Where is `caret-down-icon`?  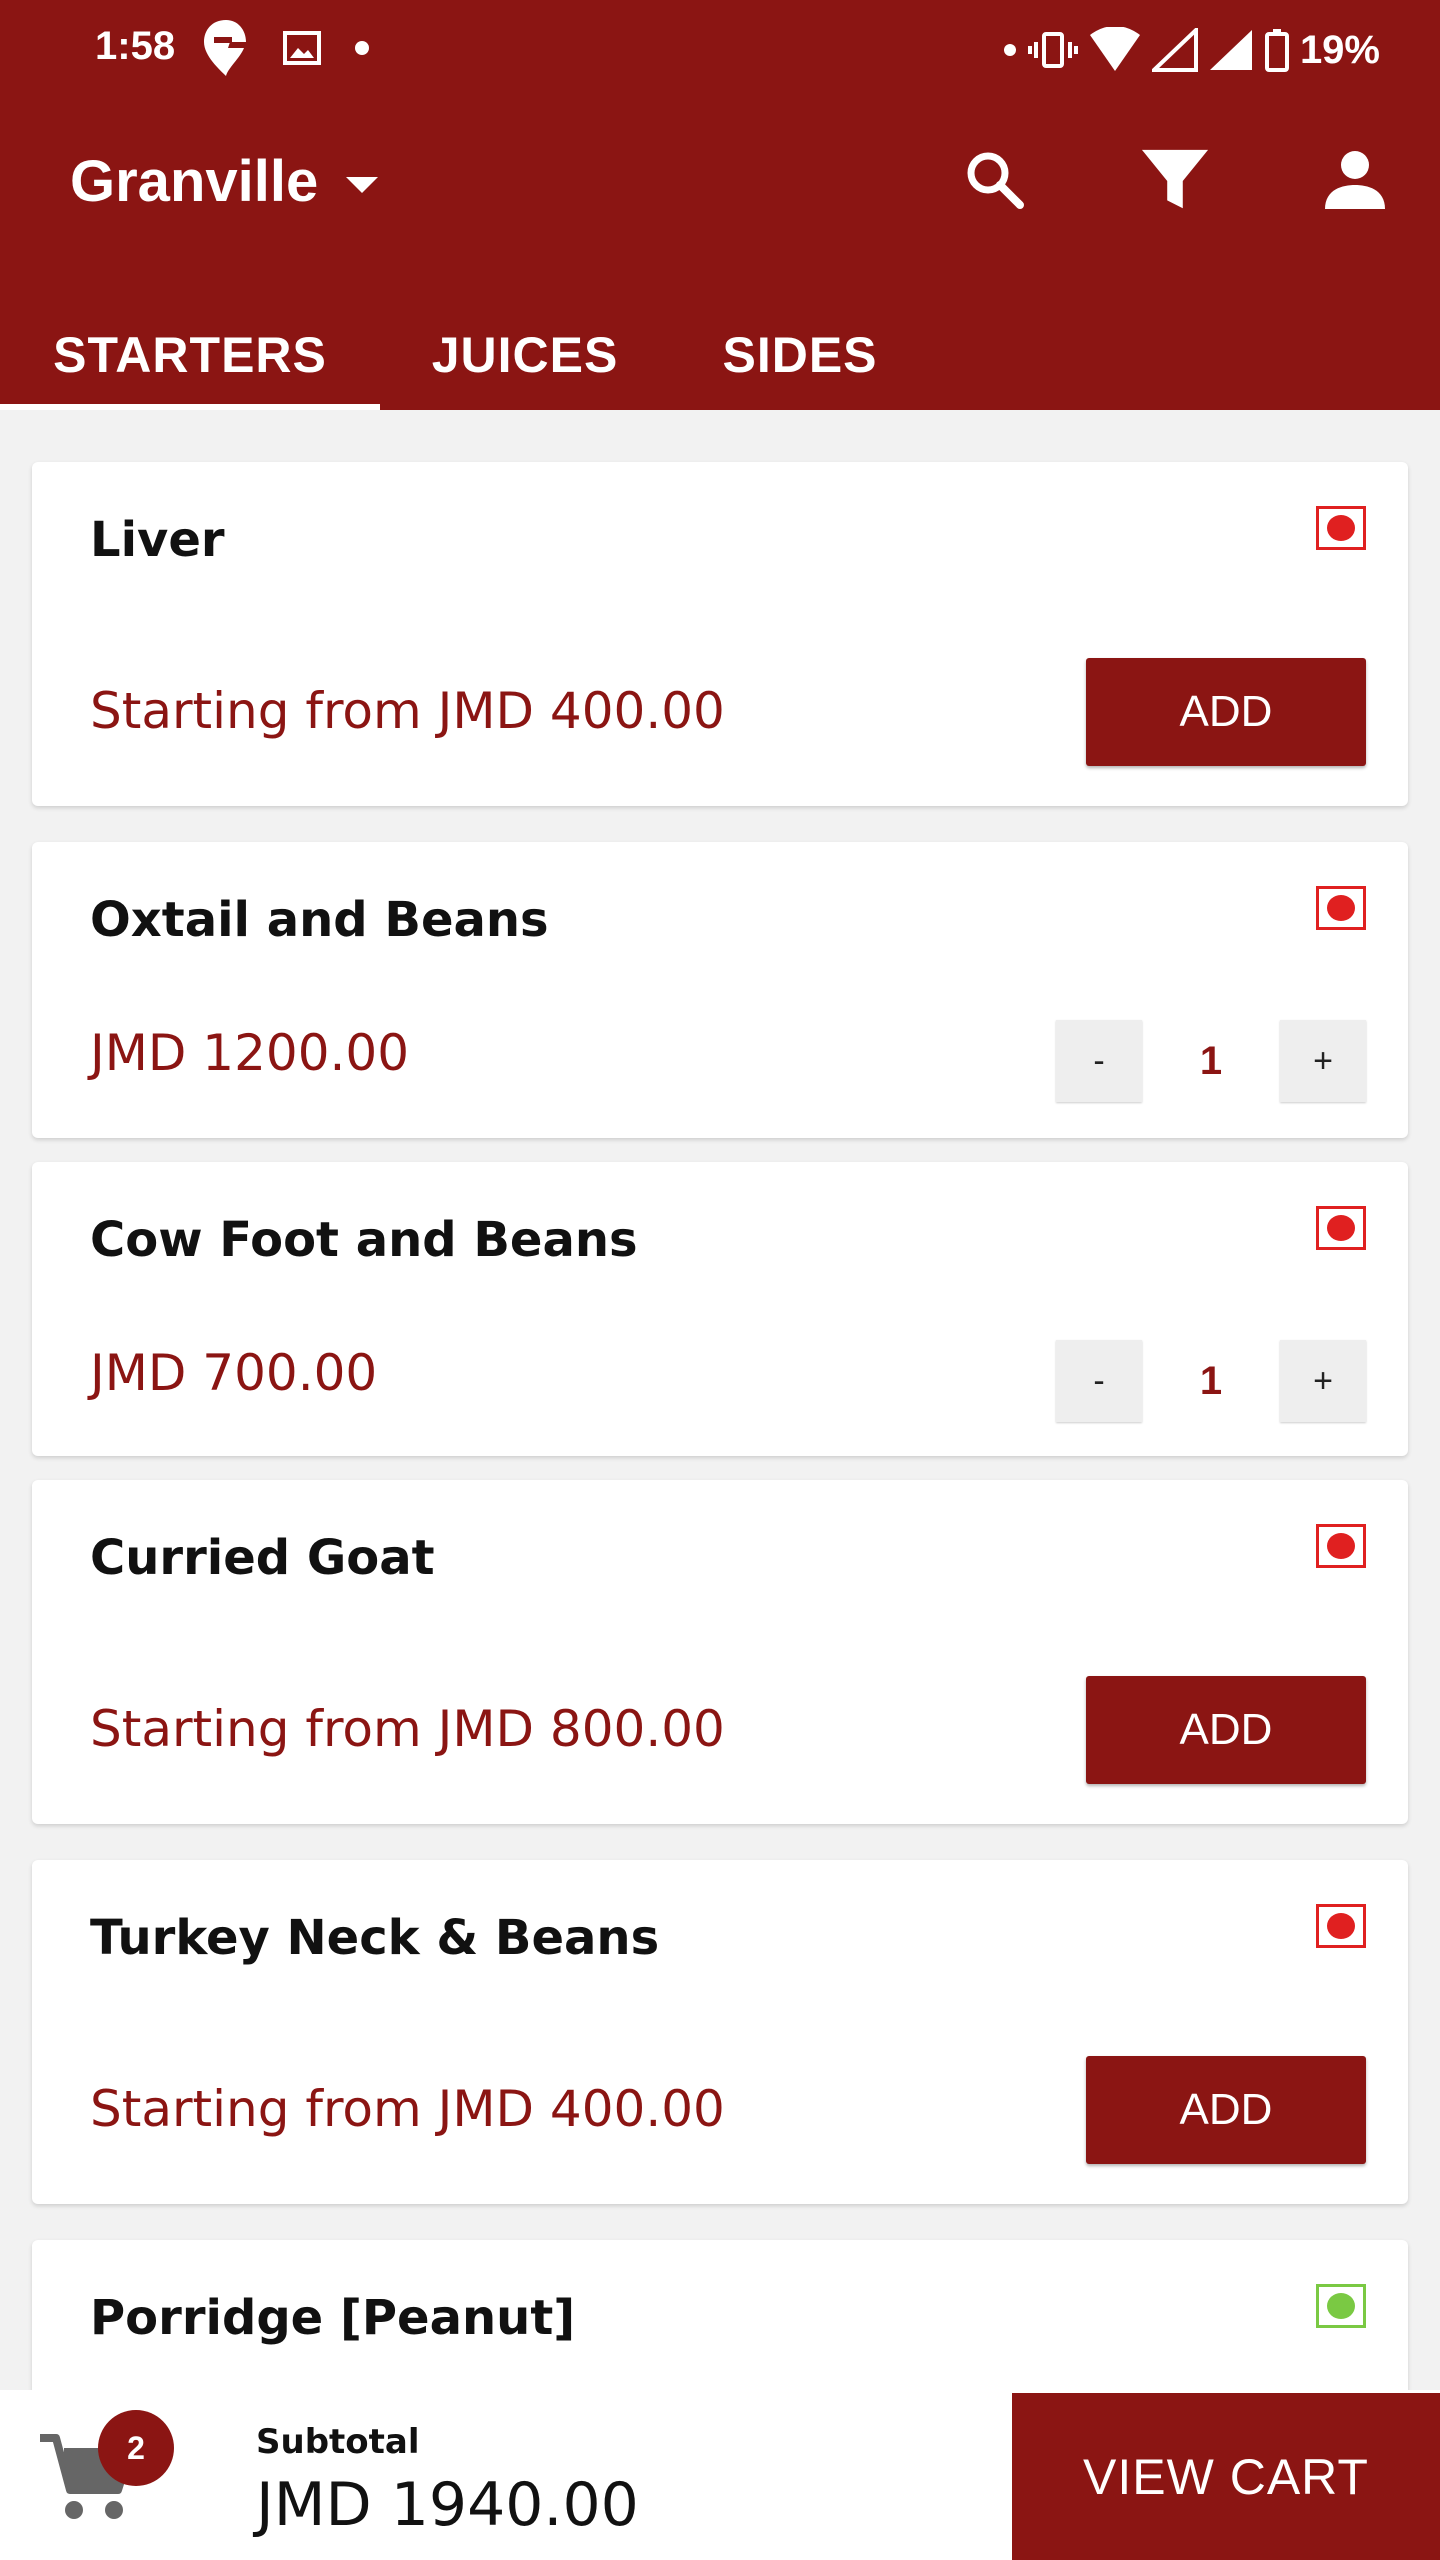 caret-down-icon is located at coordinates (362, 184).